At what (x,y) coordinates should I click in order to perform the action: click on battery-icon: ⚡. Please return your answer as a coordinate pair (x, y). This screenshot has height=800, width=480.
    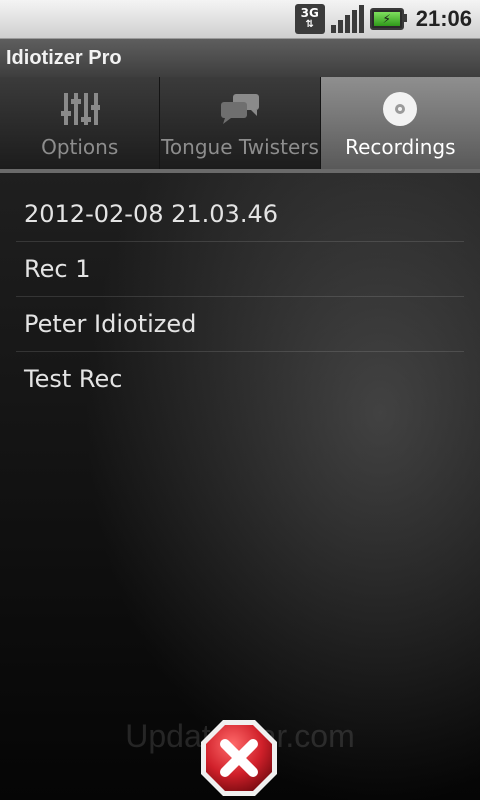
    Looking at the image, I should click on (388, 19).